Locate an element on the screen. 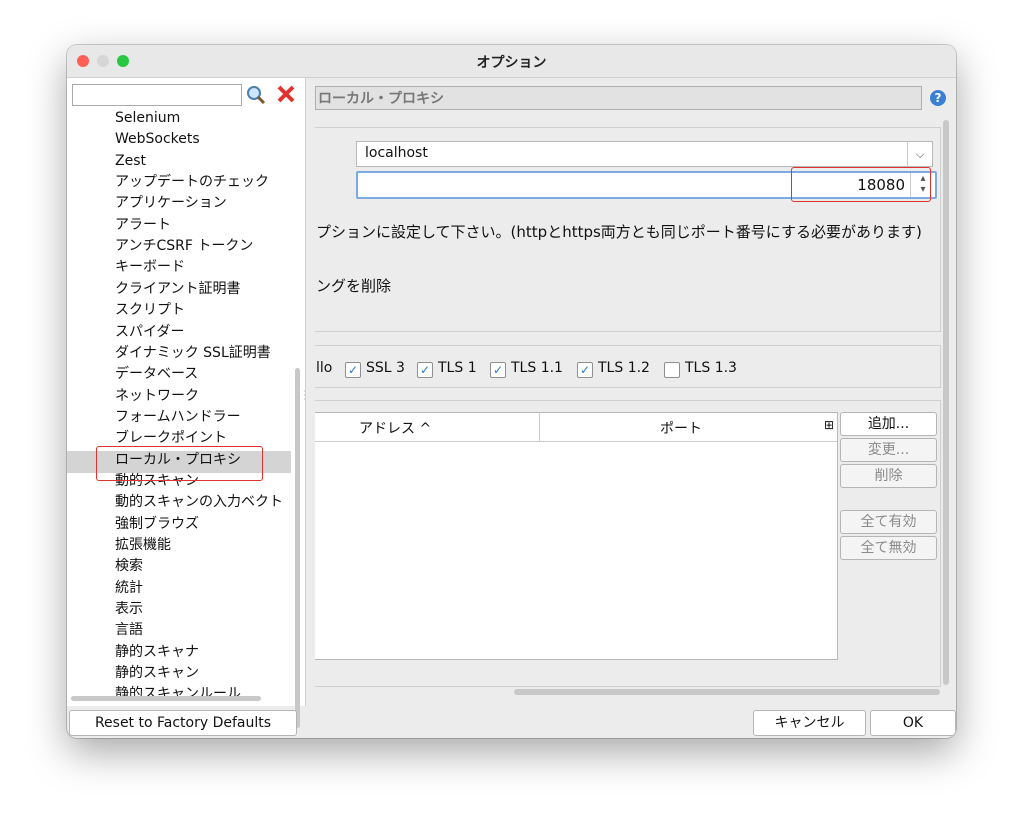 Image resolution: width=1024 pixels, height=827 pixels. tree-horizontal-scrollbar is located at coordinates (166, 698).